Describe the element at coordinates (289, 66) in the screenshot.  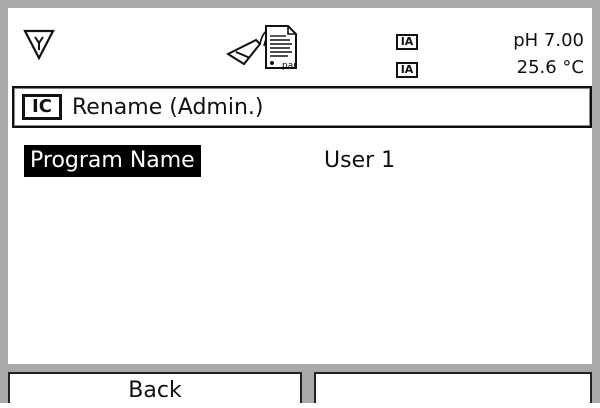
I see `doc-icon-caption: par` at that location.